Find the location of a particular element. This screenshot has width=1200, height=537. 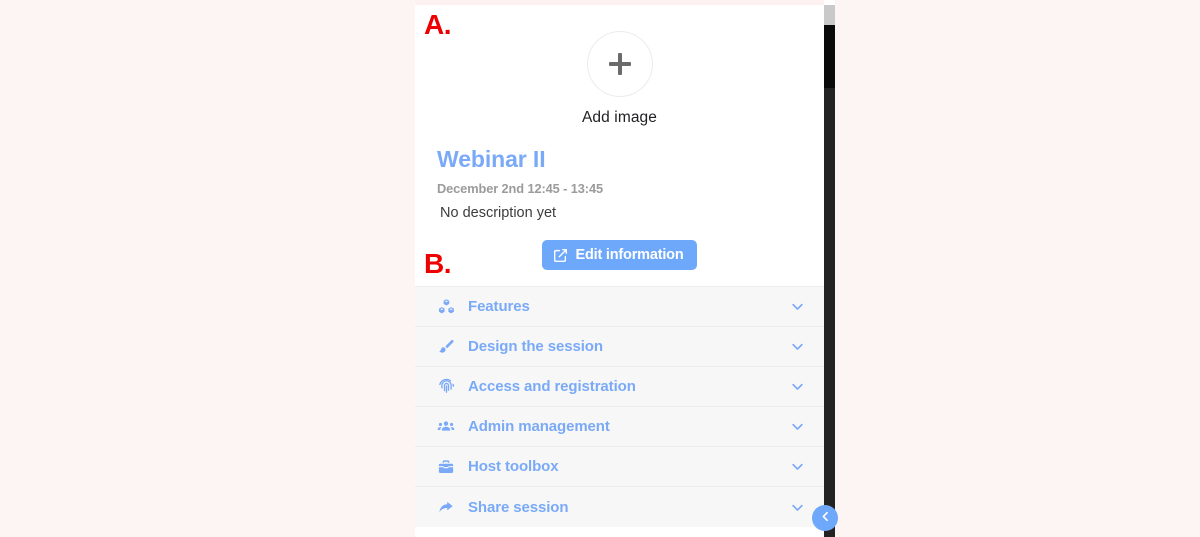

edit-information-row: Edit information is located at coordinates (619, 264).